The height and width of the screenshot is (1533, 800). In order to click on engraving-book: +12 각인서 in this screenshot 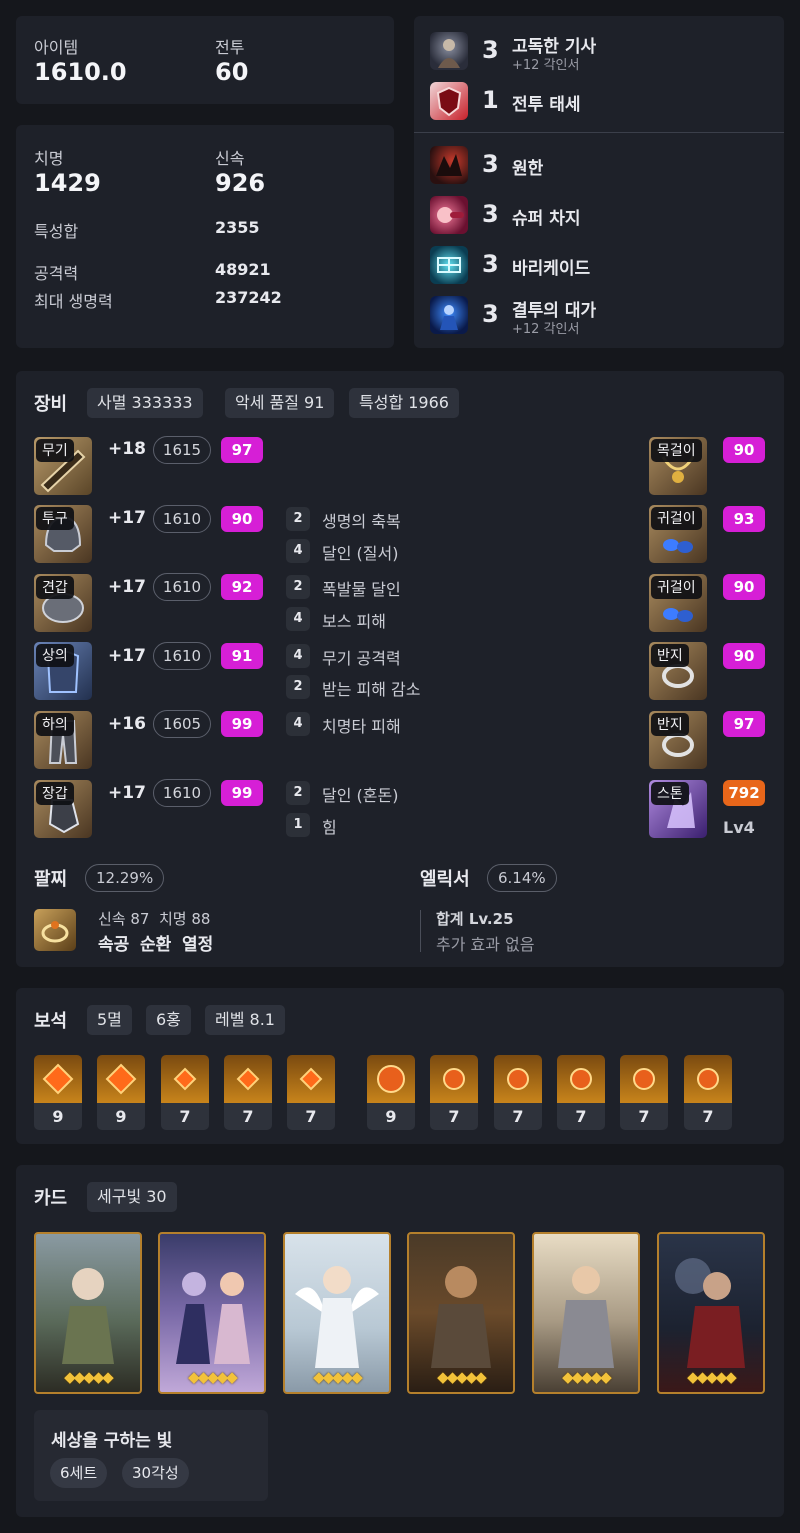, I will do `click(546, 329)`.